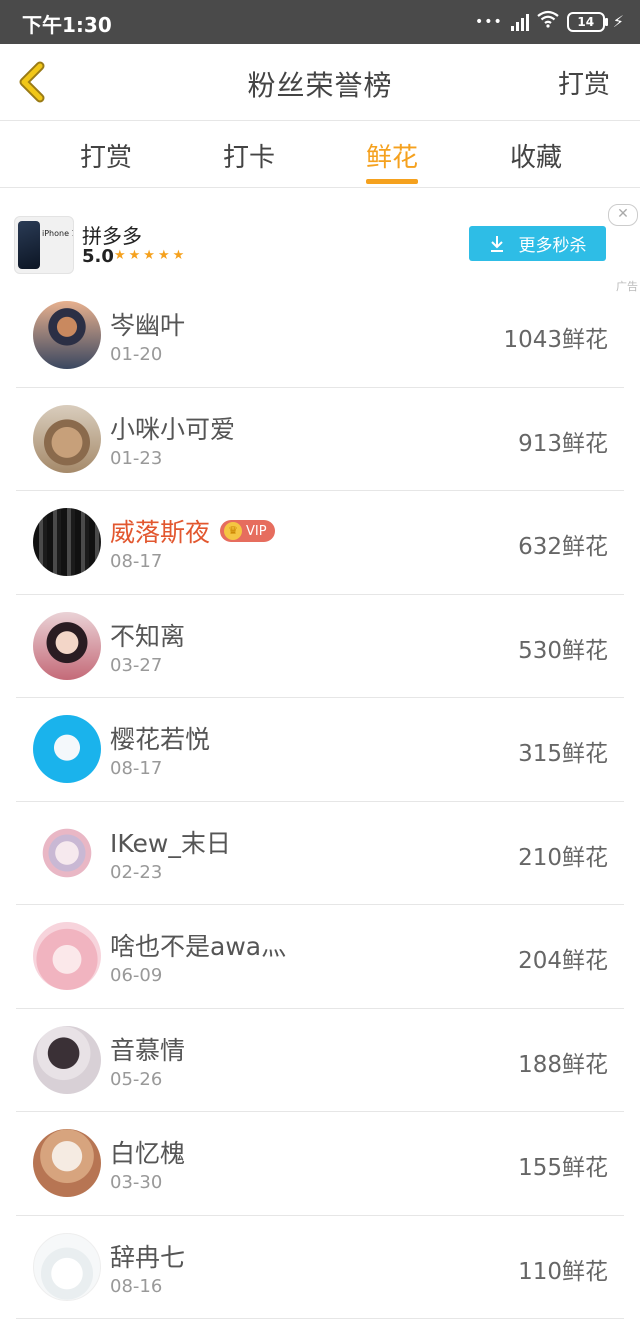 This screenshot has width=640, height=1319. What do you see at coordinates (563, 1269) in the screenshot?
I see `flower-count: 110鲜花` at bounding box center [563, 1269].